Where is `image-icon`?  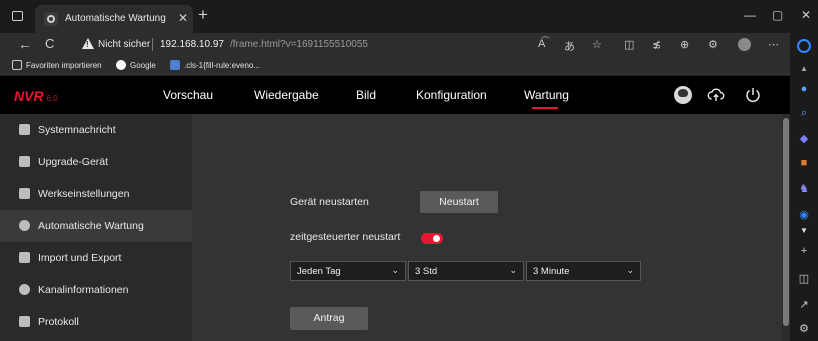 image-icon is located at coordinates (175, 65).